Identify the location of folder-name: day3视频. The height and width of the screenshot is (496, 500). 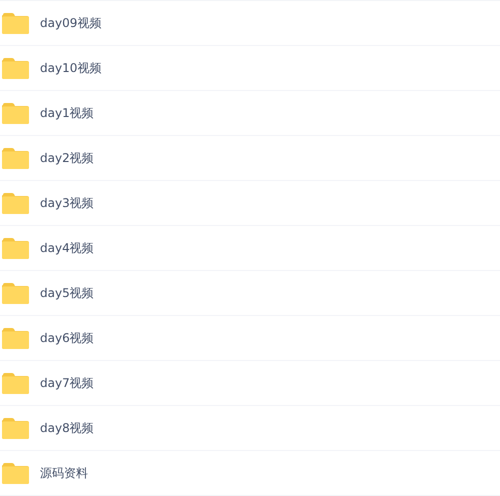
(67, 203).